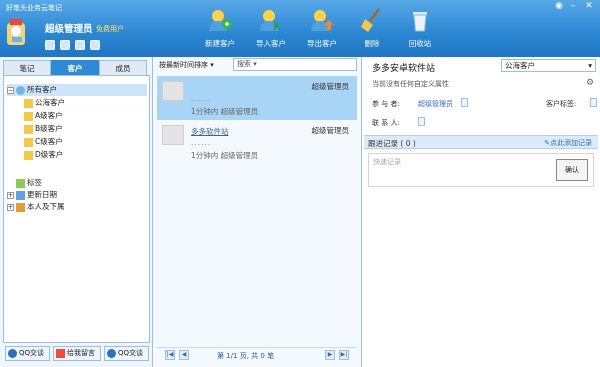  I want to click on custom-attr-note: 当前没有任何自定义属性, so click(410, 84).